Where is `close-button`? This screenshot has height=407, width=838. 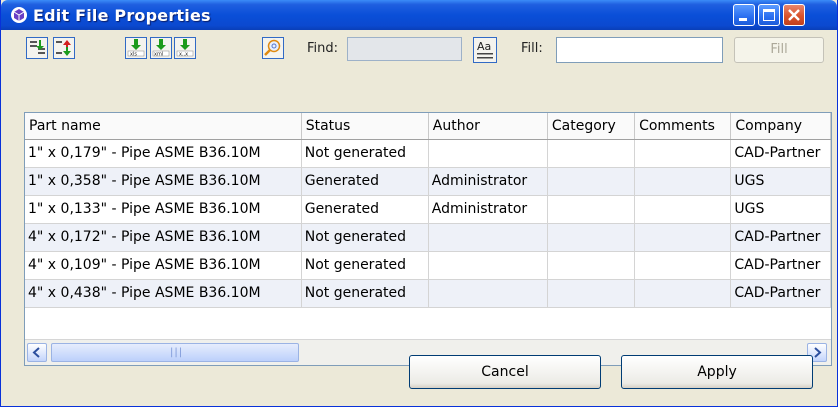
close-button is located at coordinates (794, 15).